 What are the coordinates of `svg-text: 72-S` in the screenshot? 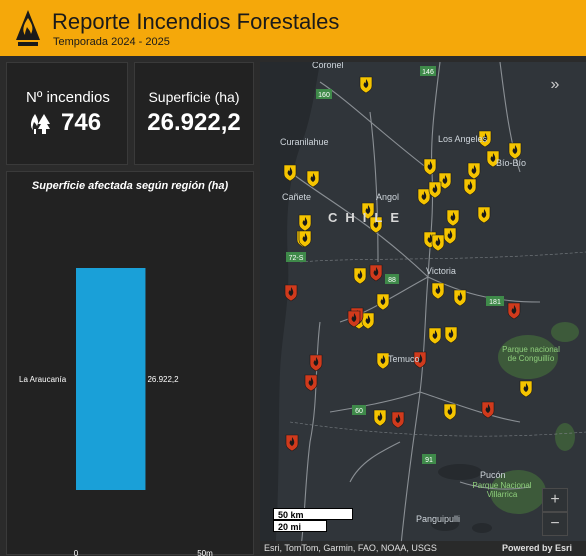 It's located at (296, 258).